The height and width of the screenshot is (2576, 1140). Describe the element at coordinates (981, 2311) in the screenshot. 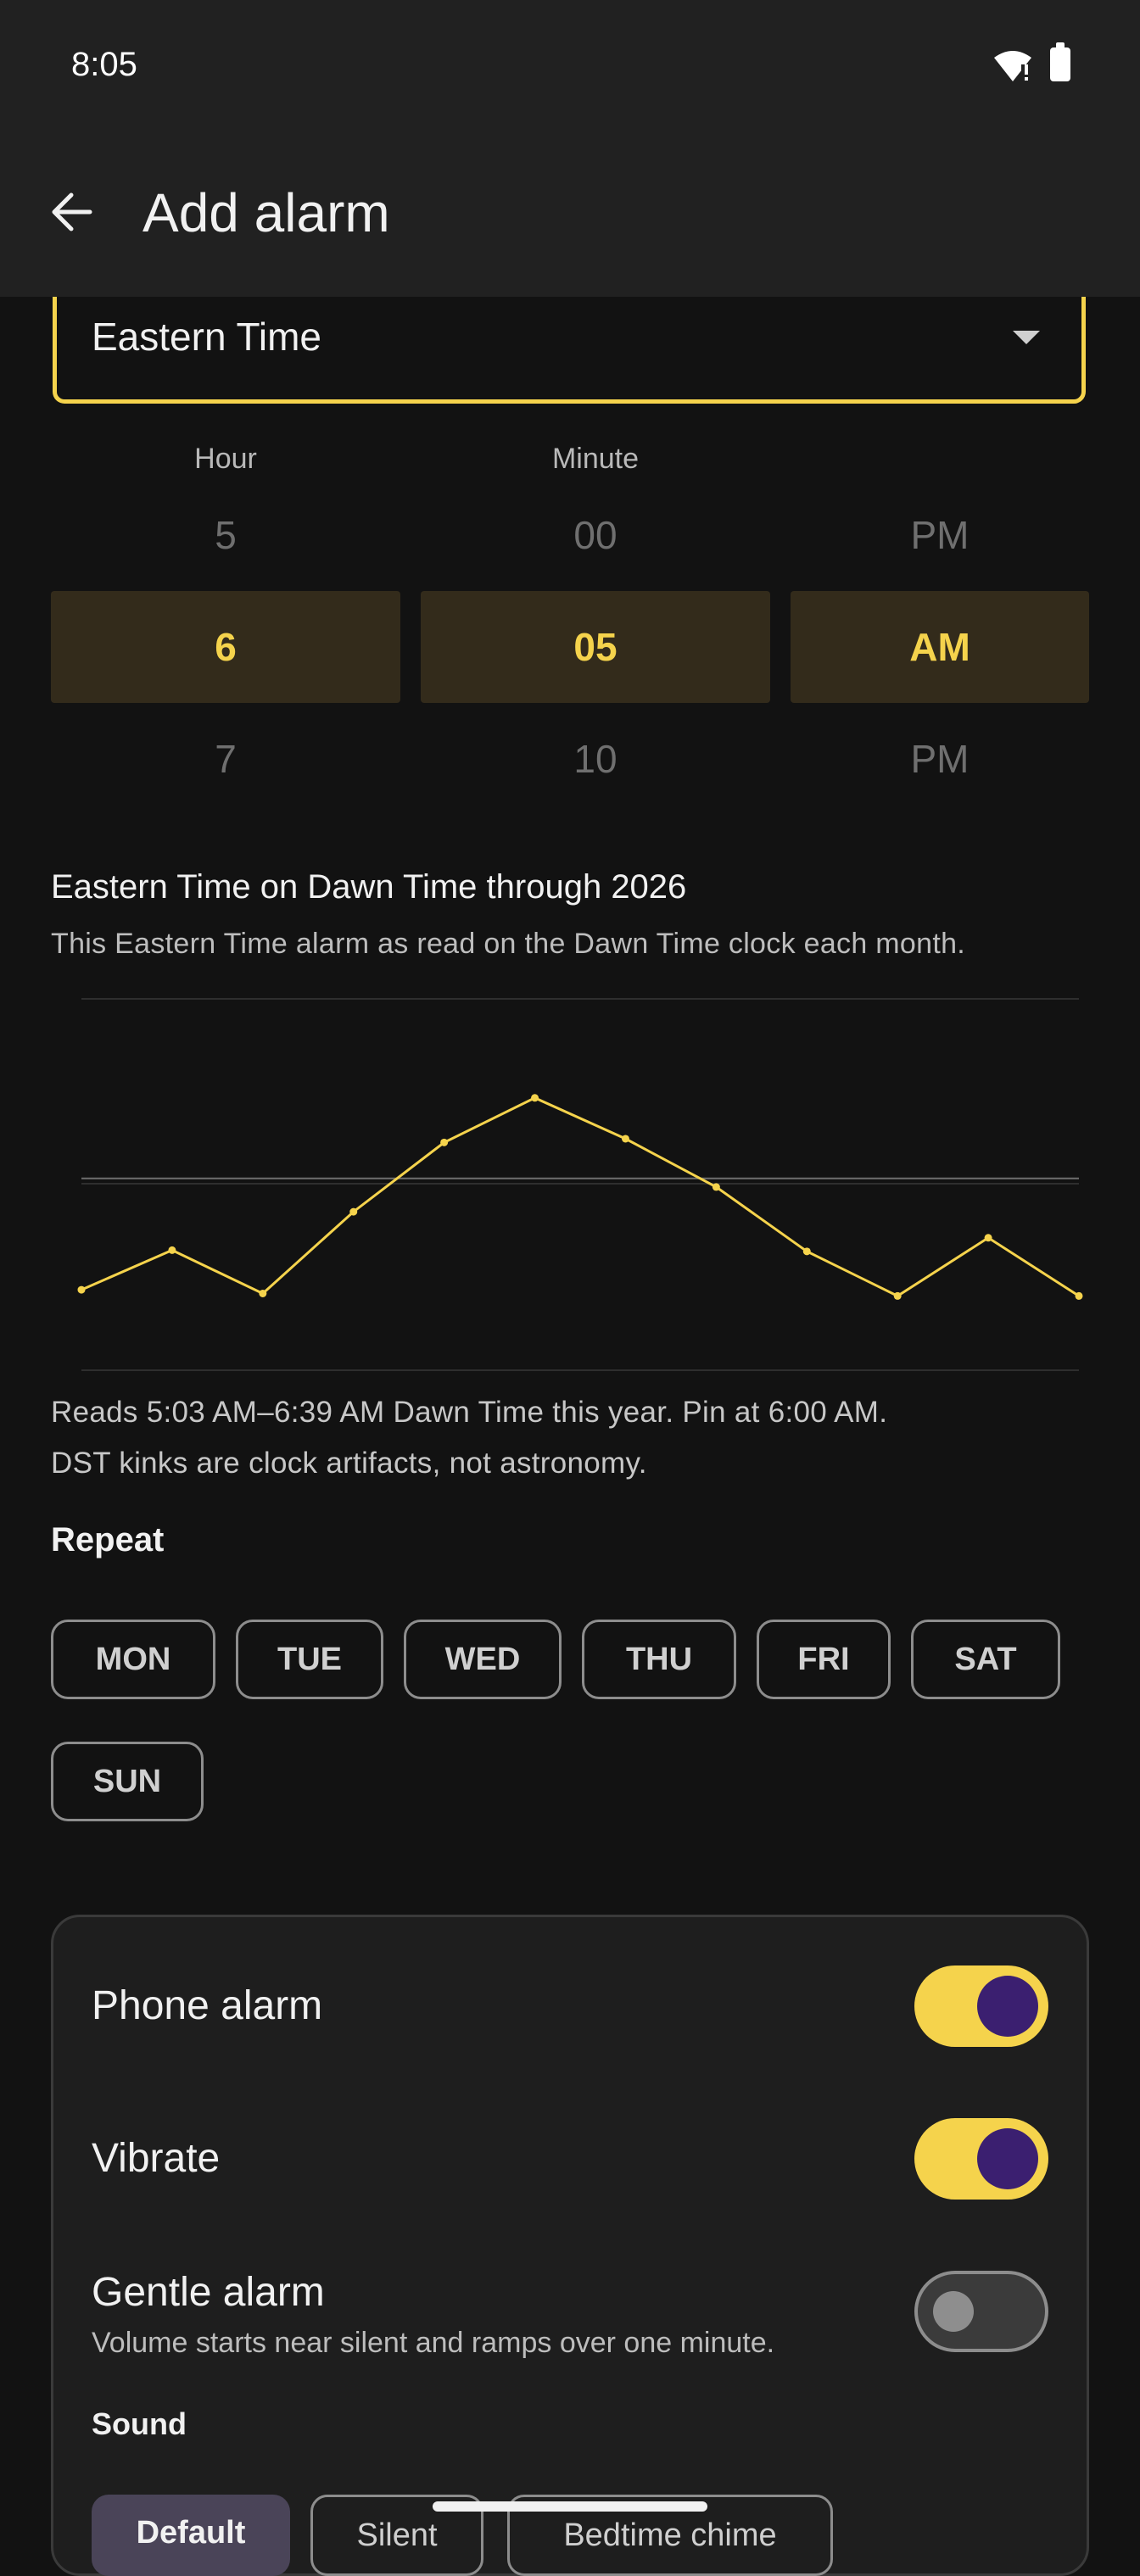

I see `gentle-alarm-toggle` at that location.